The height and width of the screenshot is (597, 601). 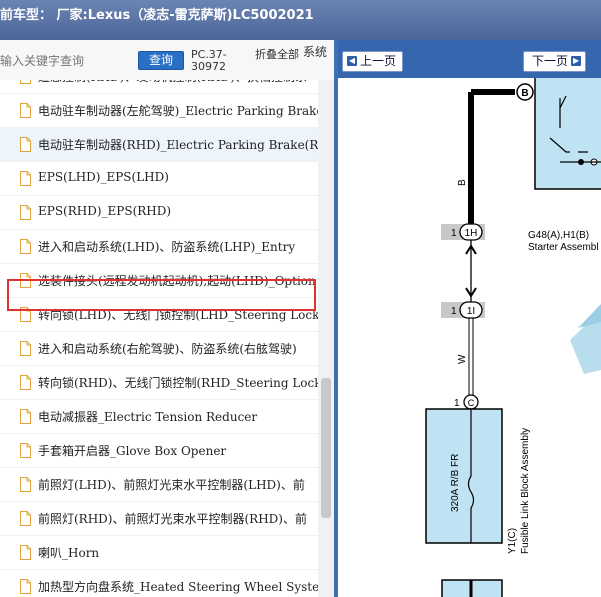 I want to click on system-label: 系统, so click(x=315, y=52).